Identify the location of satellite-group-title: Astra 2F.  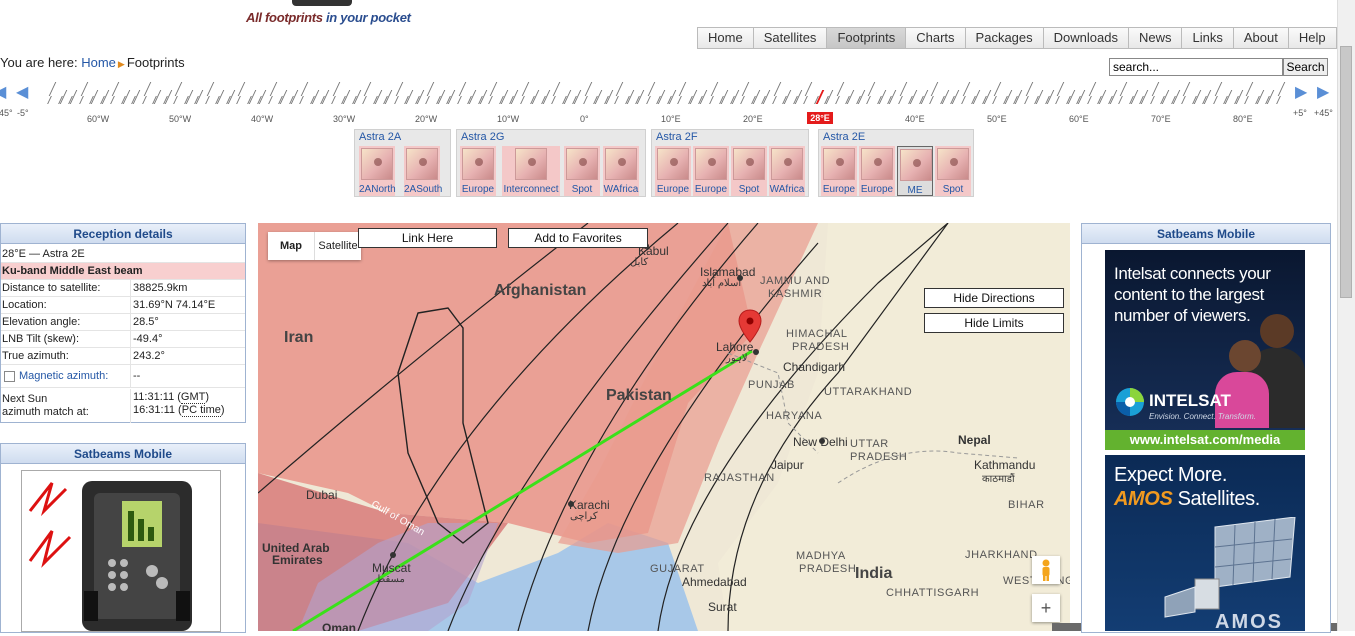
(677, 137).